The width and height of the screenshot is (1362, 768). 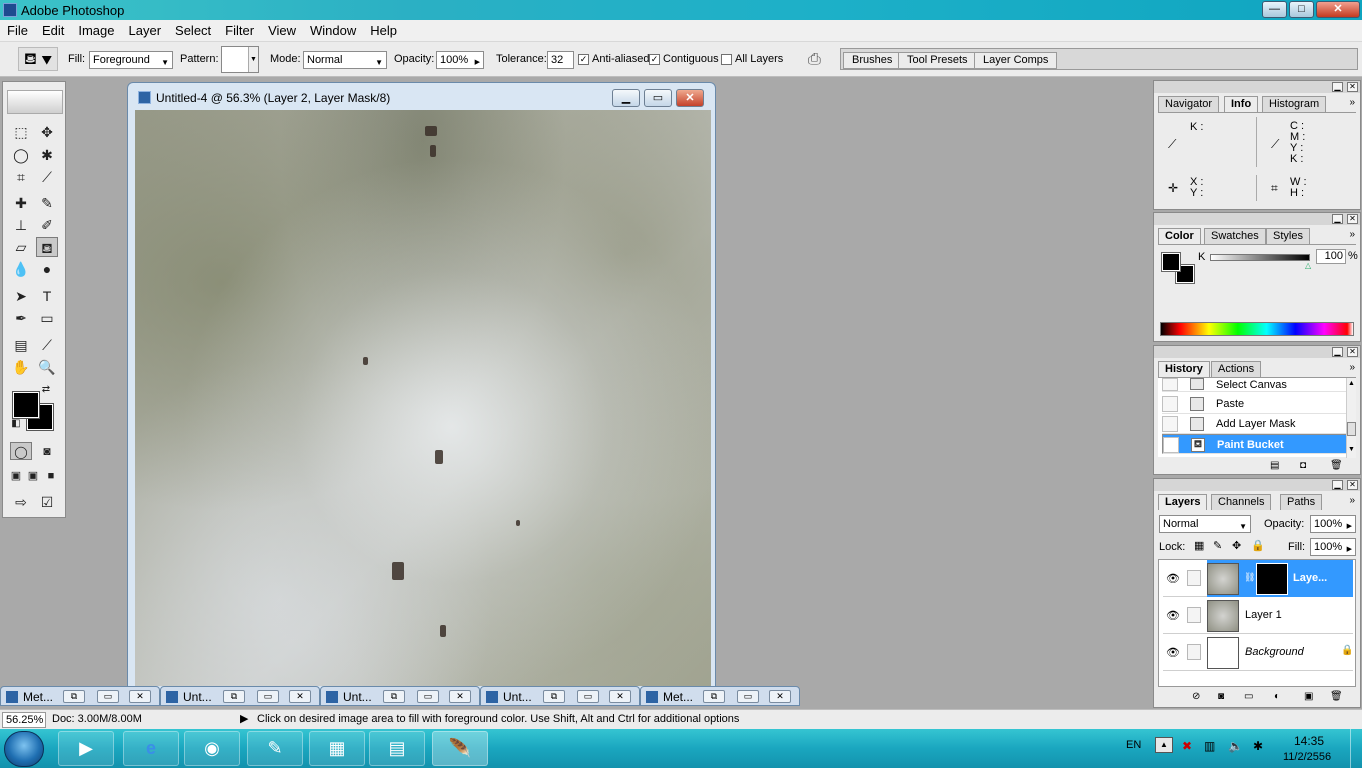 I want to click on language-indicator: EN, so click(x=1133, y=745).